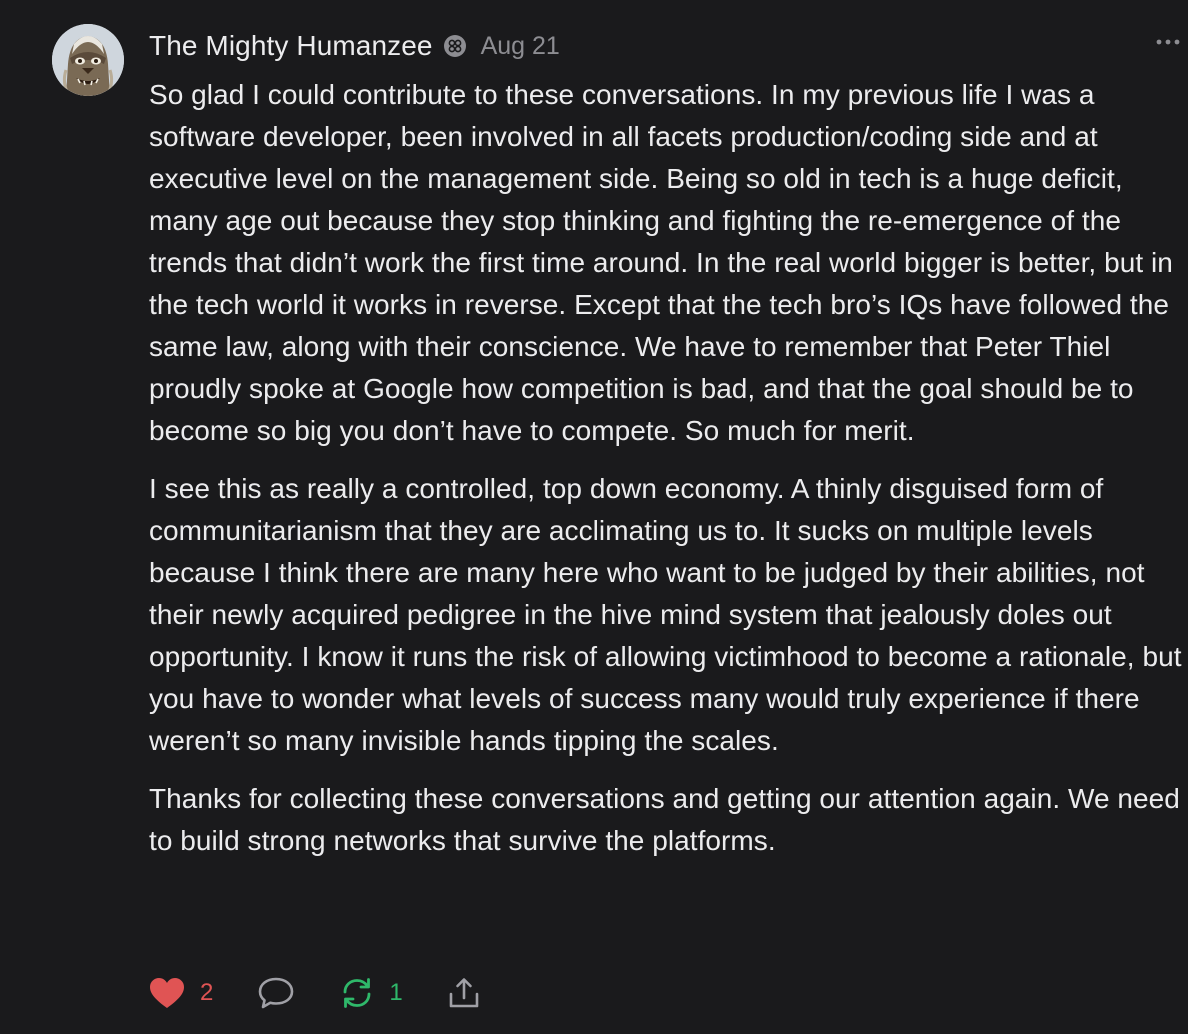 Image resolution: width=1188 pixels, height=1034 pixels. What do you see at coordinates (520, 46) in the screenshot?
I see `post-date: Aug 21` at bounding box center [520, 46].